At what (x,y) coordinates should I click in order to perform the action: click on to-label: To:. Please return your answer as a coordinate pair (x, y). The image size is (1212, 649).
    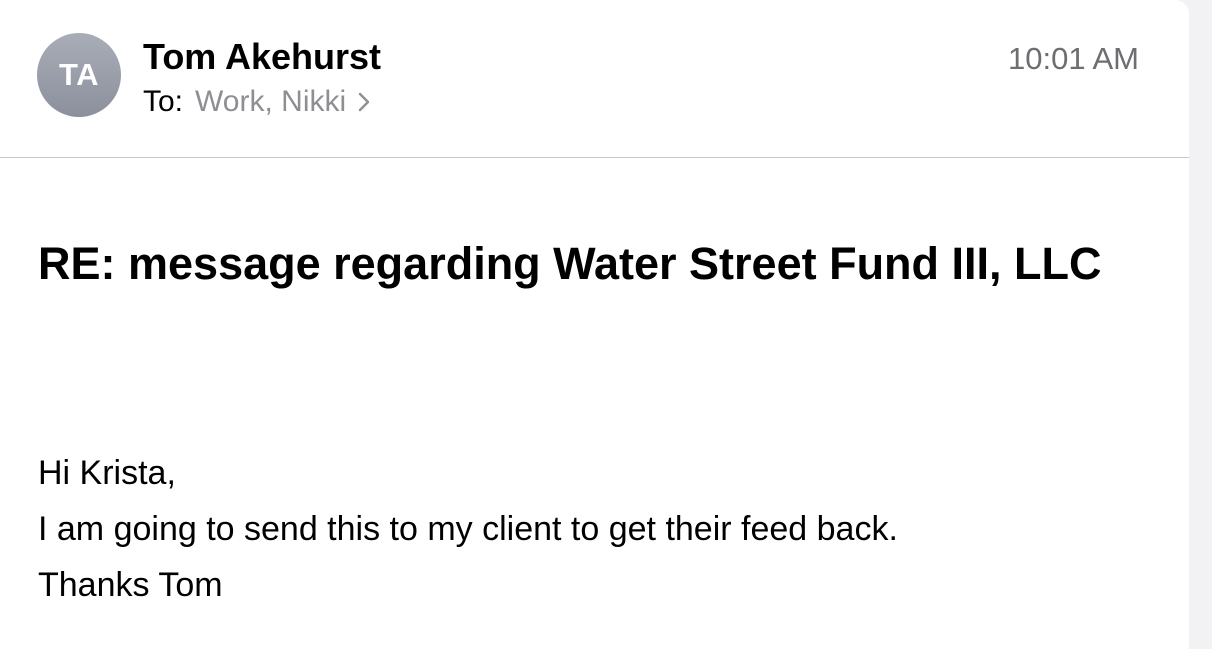
    Looking at the image, I should click on (163, 101).